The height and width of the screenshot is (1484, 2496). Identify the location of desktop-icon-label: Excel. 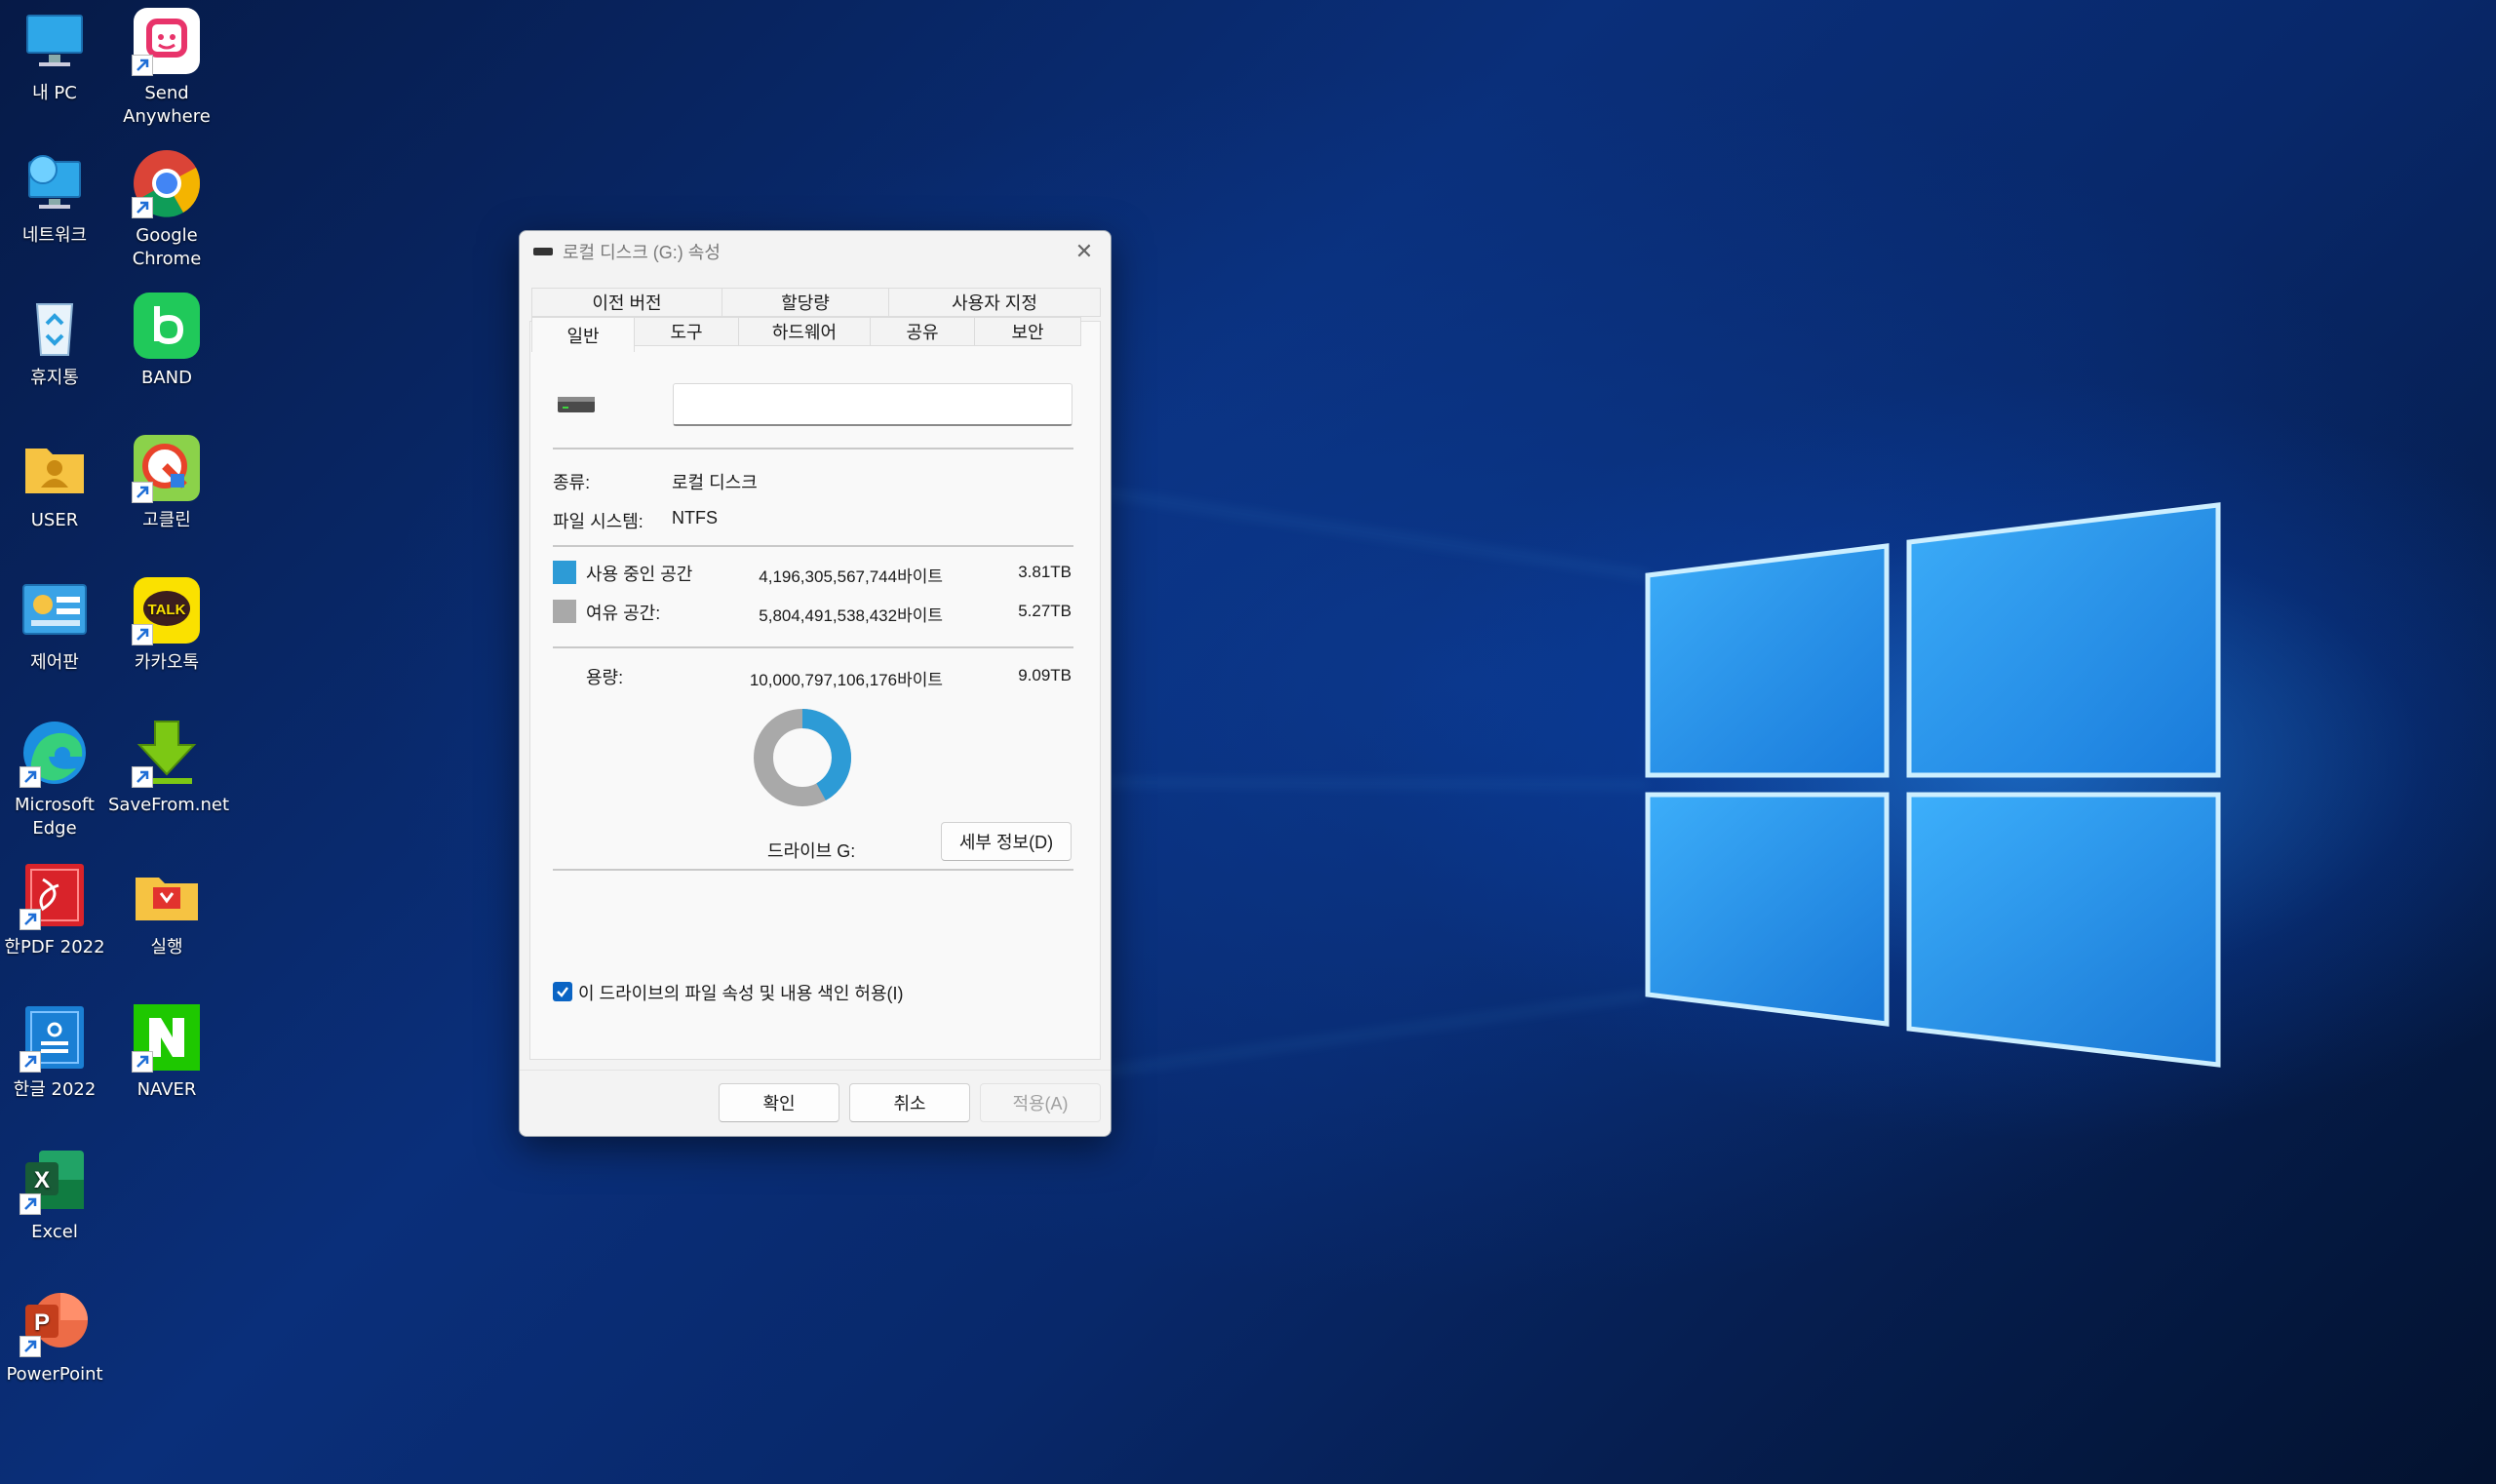
(54, 1232).